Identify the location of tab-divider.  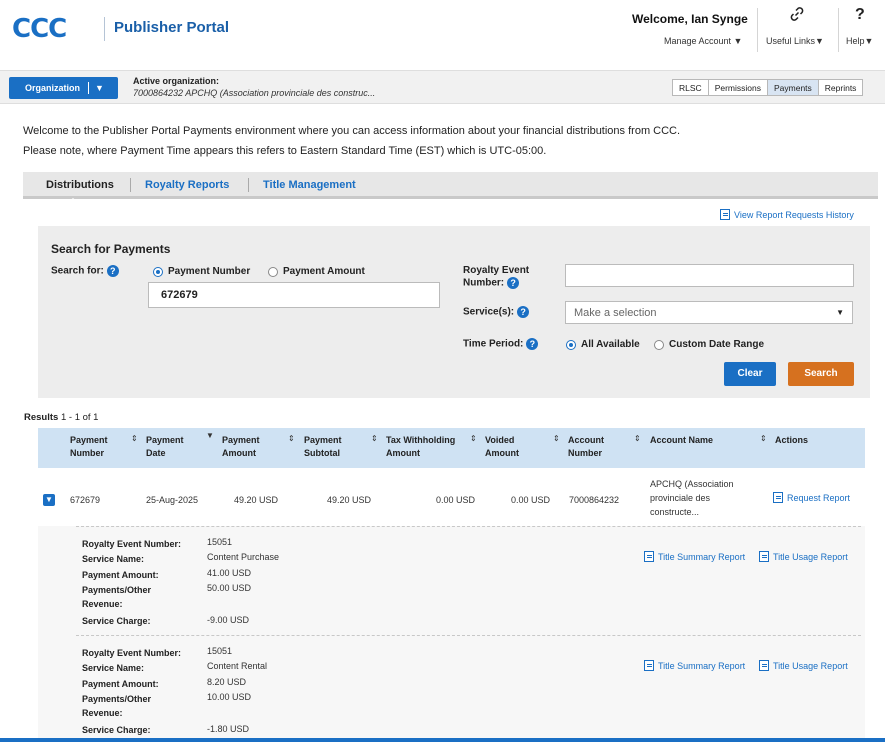
(248, 185).